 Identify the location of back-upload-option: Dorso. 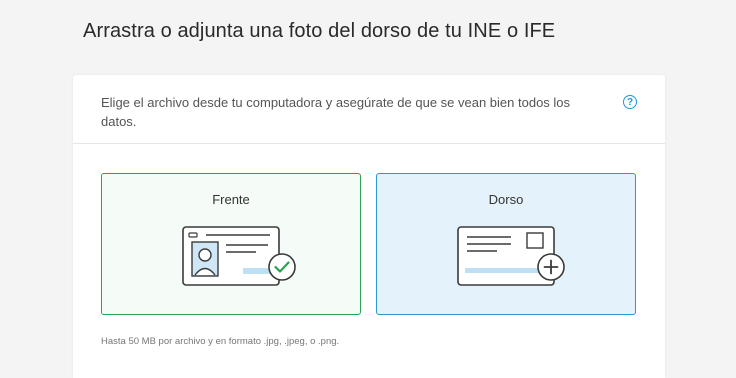
(506, 244).